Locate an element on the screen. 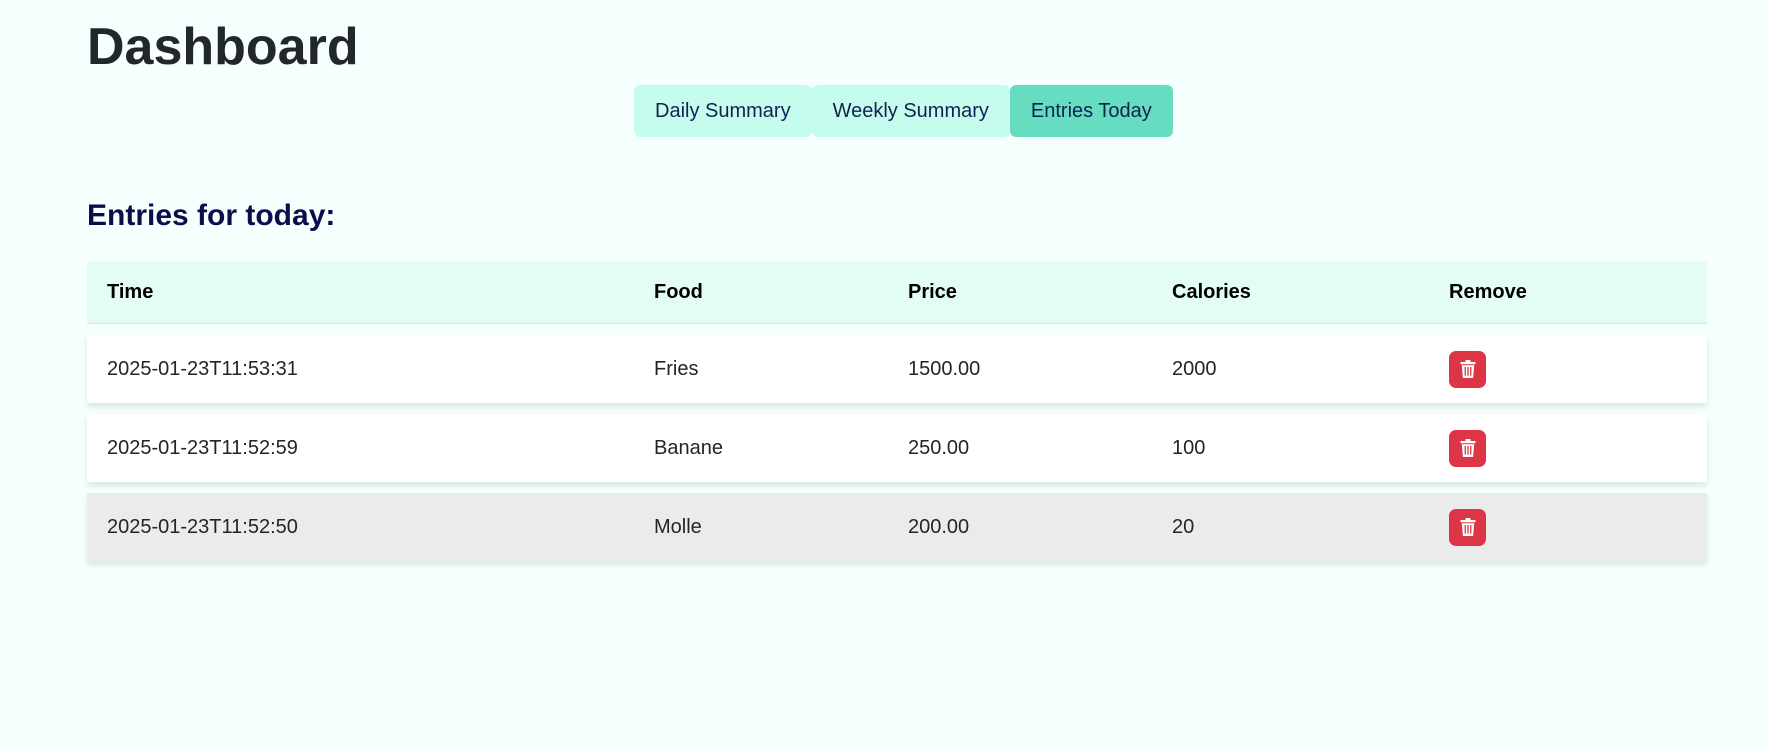 This screenshot has height=750, width=1768. section-heading: Entries for today: is located at coordinates (211, 215).